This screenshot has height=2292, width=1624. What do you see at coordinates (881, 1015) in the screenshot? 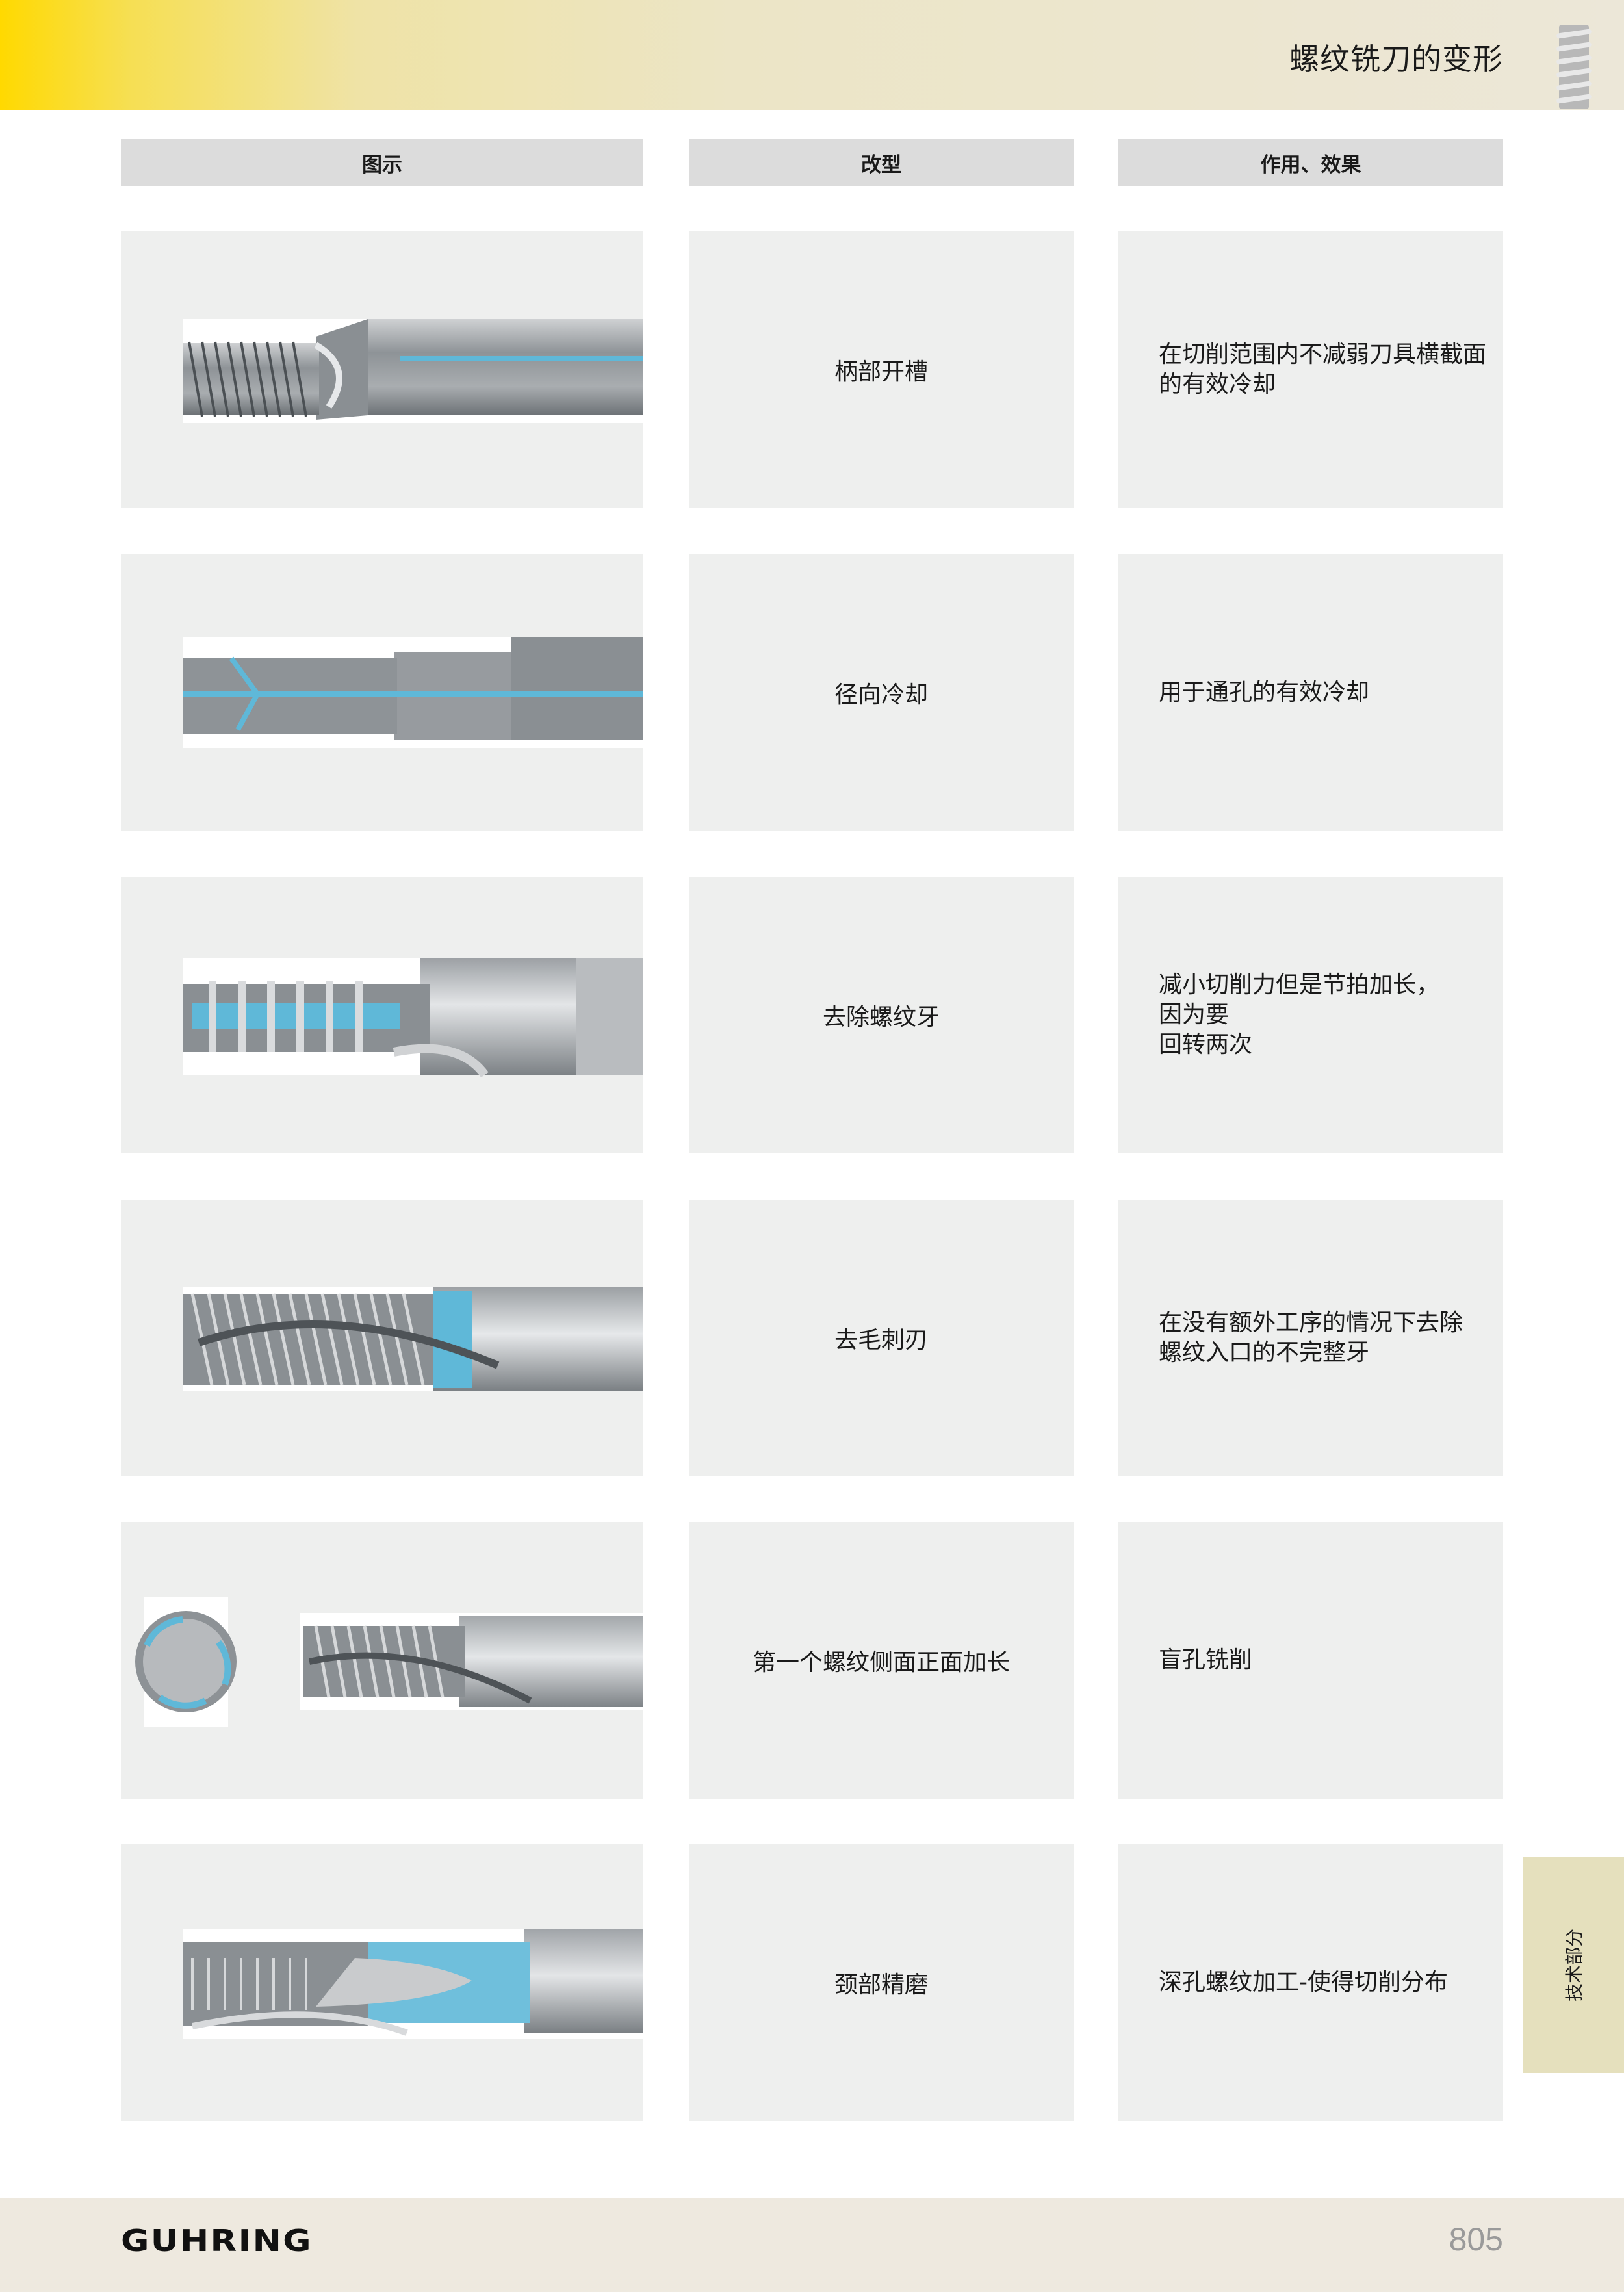
I see `modification-cell: 去除螺纹牙` at bounding box center [881, 1015].